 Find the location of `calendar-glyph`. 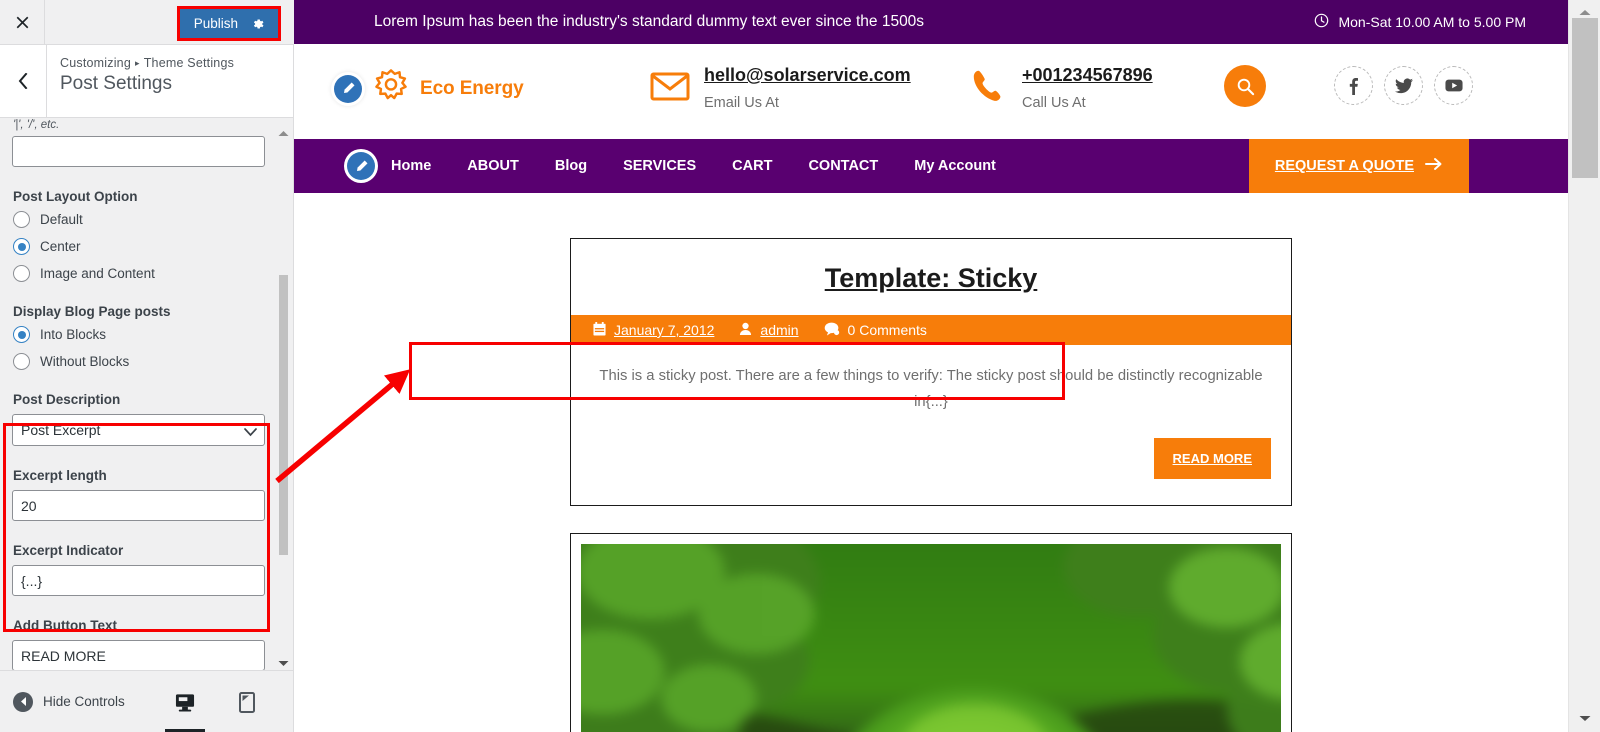

calendar-glyph is located at coordinates (599, 328).